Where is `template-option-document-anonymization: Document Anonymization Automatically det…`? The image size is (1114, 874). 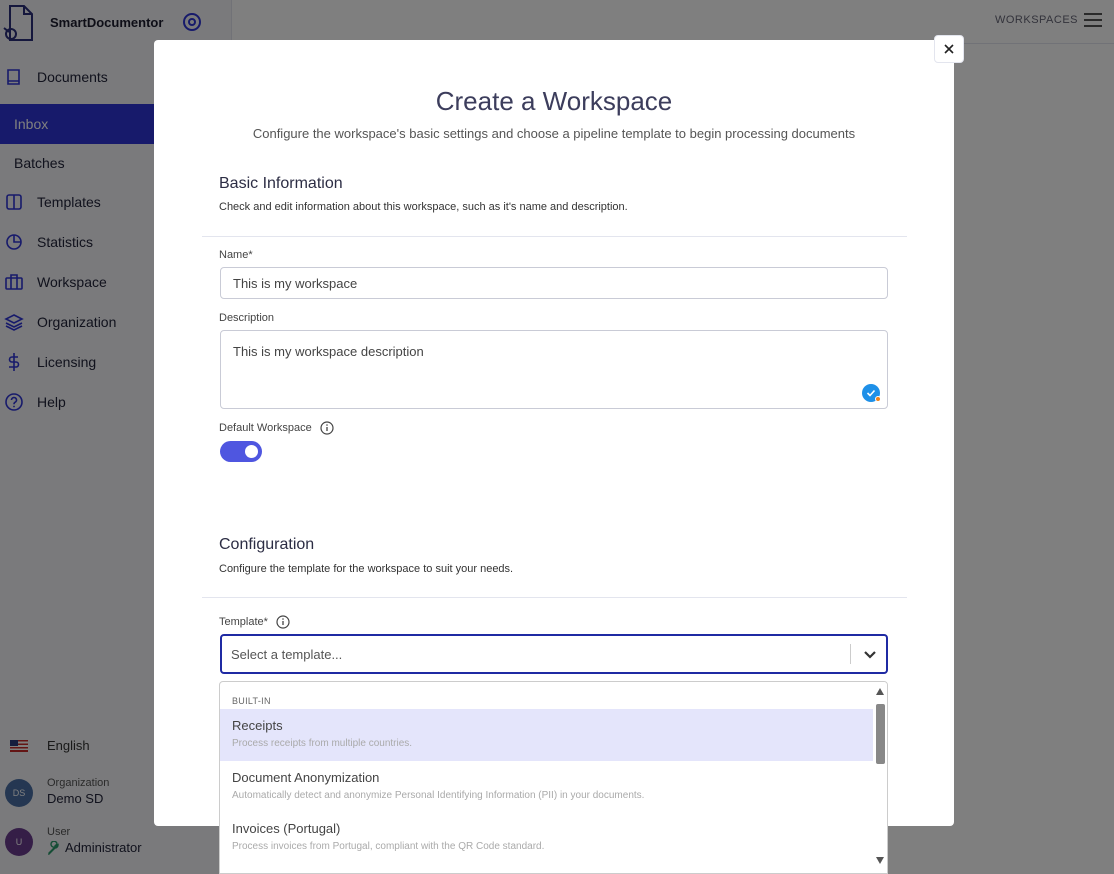
template-option-document-anonymization: Document Anonymization Automatically det… is located at coordinates (546, 787).